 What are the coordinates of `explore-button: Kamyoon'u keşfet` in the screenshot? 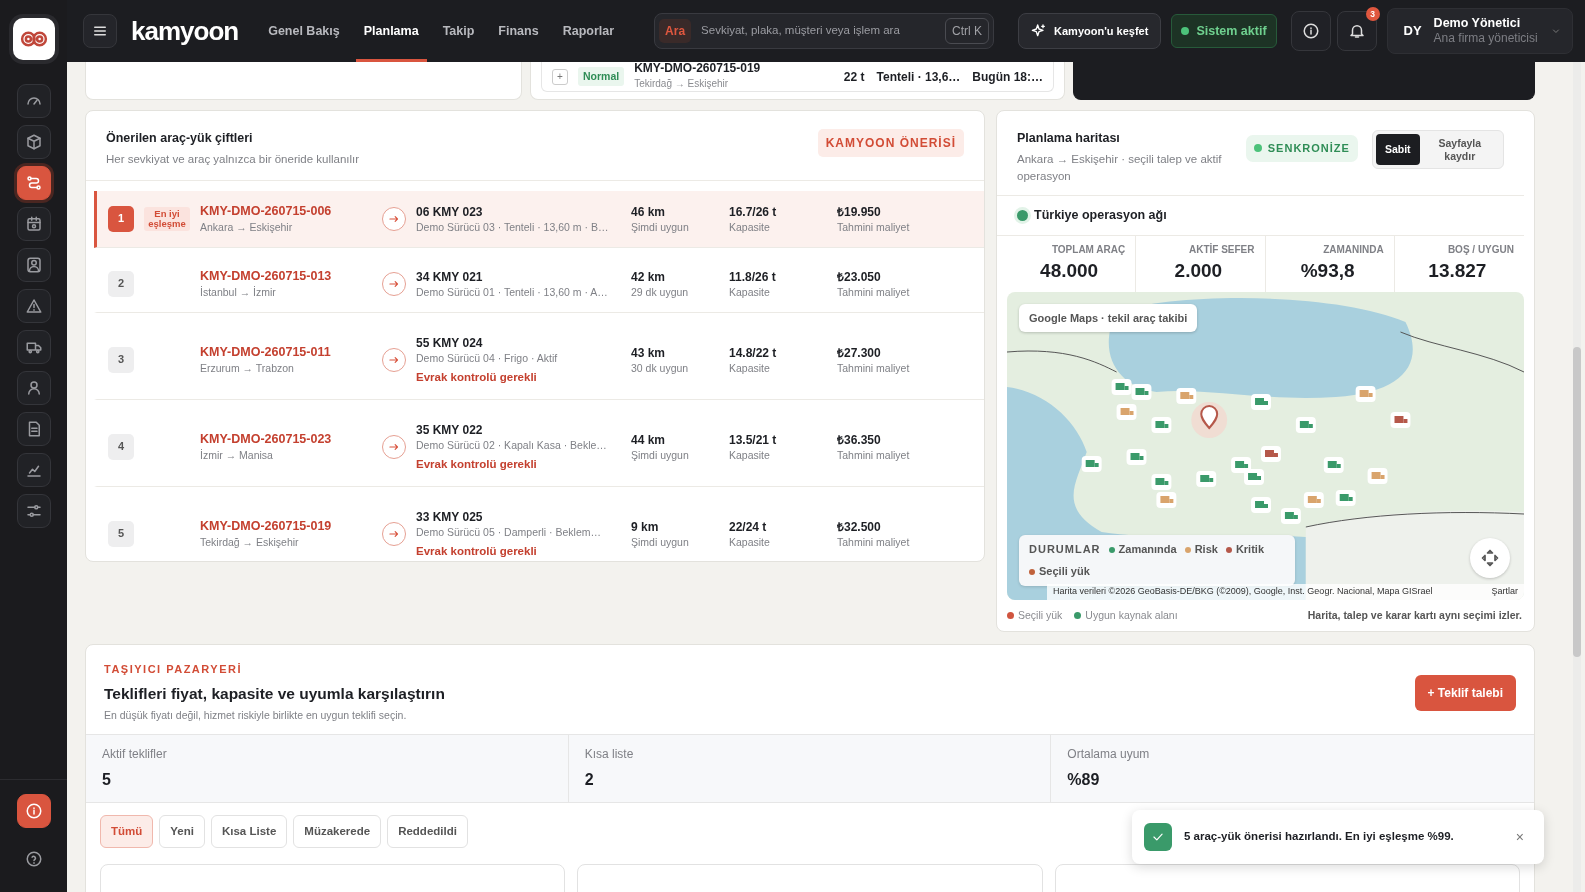 It's located at (1090, 31).